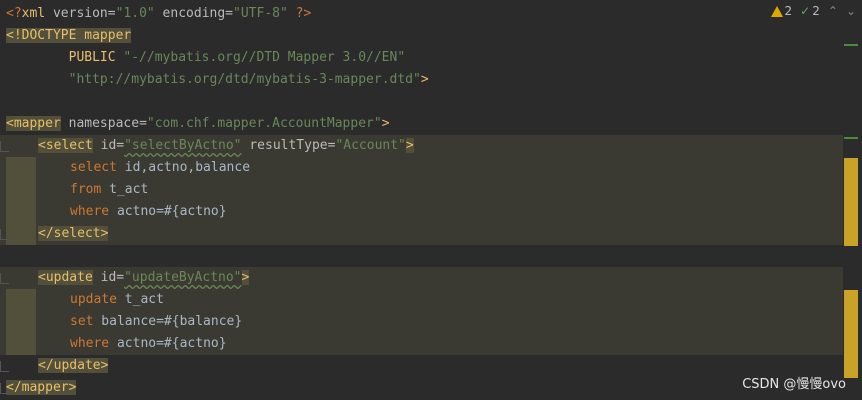 Image resolution: width=862 pixels, height=400 pixels. Describe the element at coordinates (833, 11) in the screenshot. I see `chevron-up-icon: ⌃` at that location.